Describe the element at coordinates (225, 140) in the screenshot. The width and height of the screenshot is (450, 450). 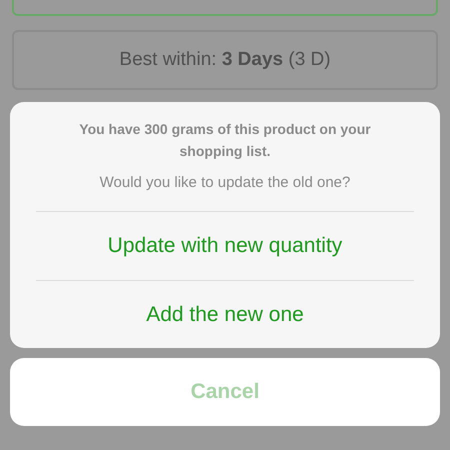
I see `sheet-message: You have 300 grams of this product on your shopping list.` at that location.